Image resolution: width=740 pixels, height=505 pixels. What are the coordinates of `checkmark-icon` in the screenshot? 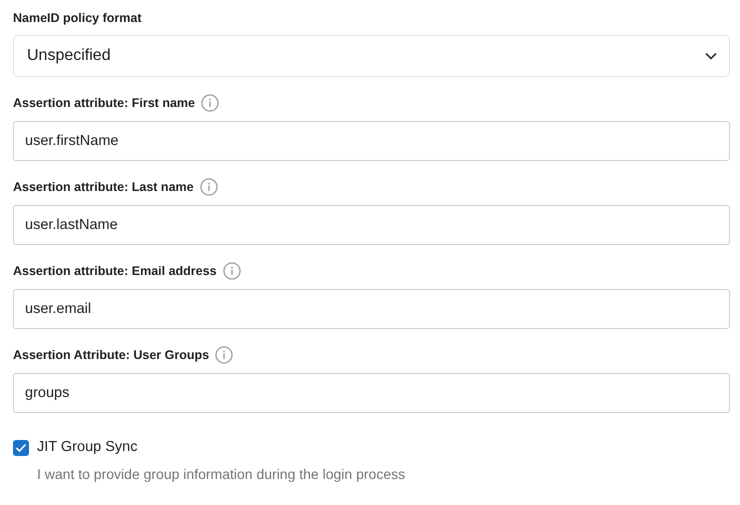 It's located at (21, 447).